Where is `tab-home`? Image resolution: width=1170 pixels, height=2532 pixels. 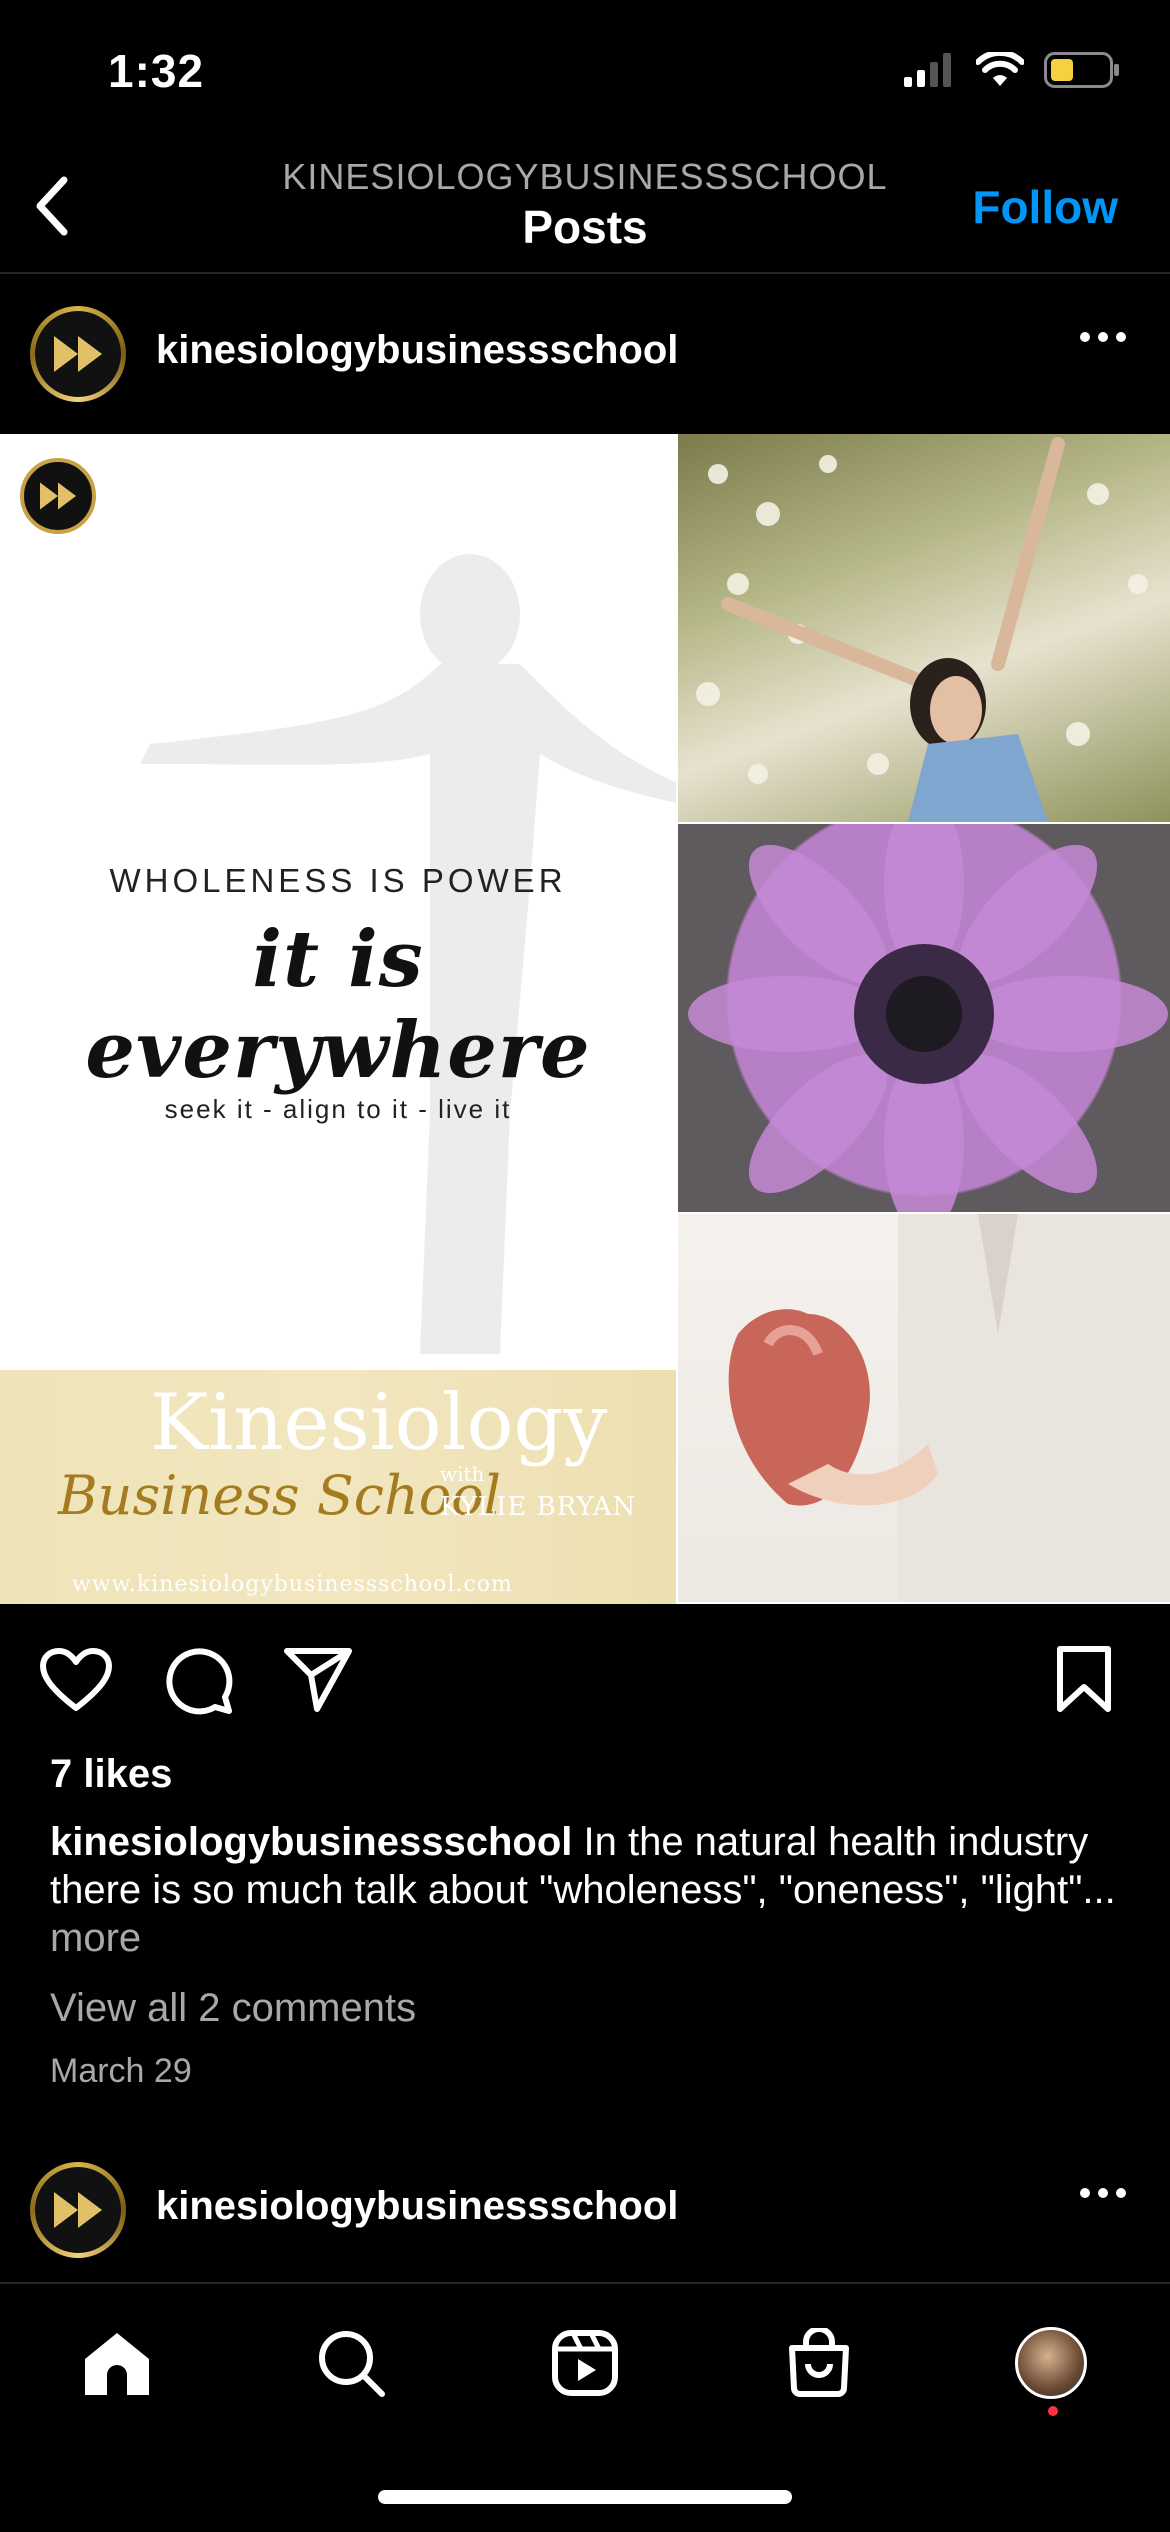 tab-home is located at coordinates (117, 2363).